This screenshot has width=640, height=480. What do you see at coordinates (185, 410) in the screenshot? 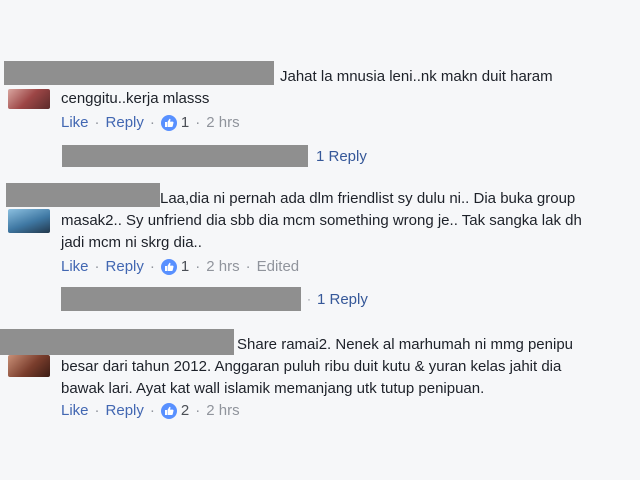
I see `like-count: 2` at bounding box center [185, 410].